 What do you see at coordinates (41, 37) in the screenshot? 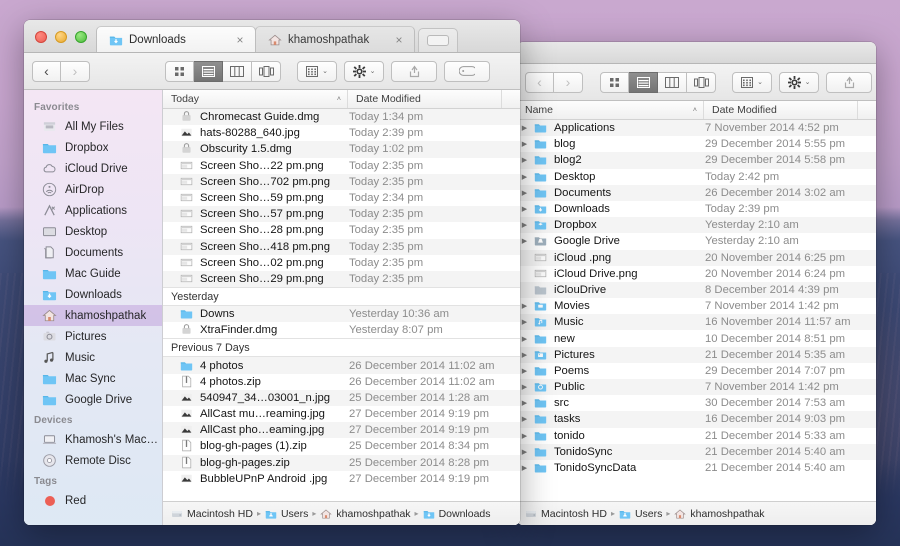
I see `close-window-button` at bounding box center [41, 37].